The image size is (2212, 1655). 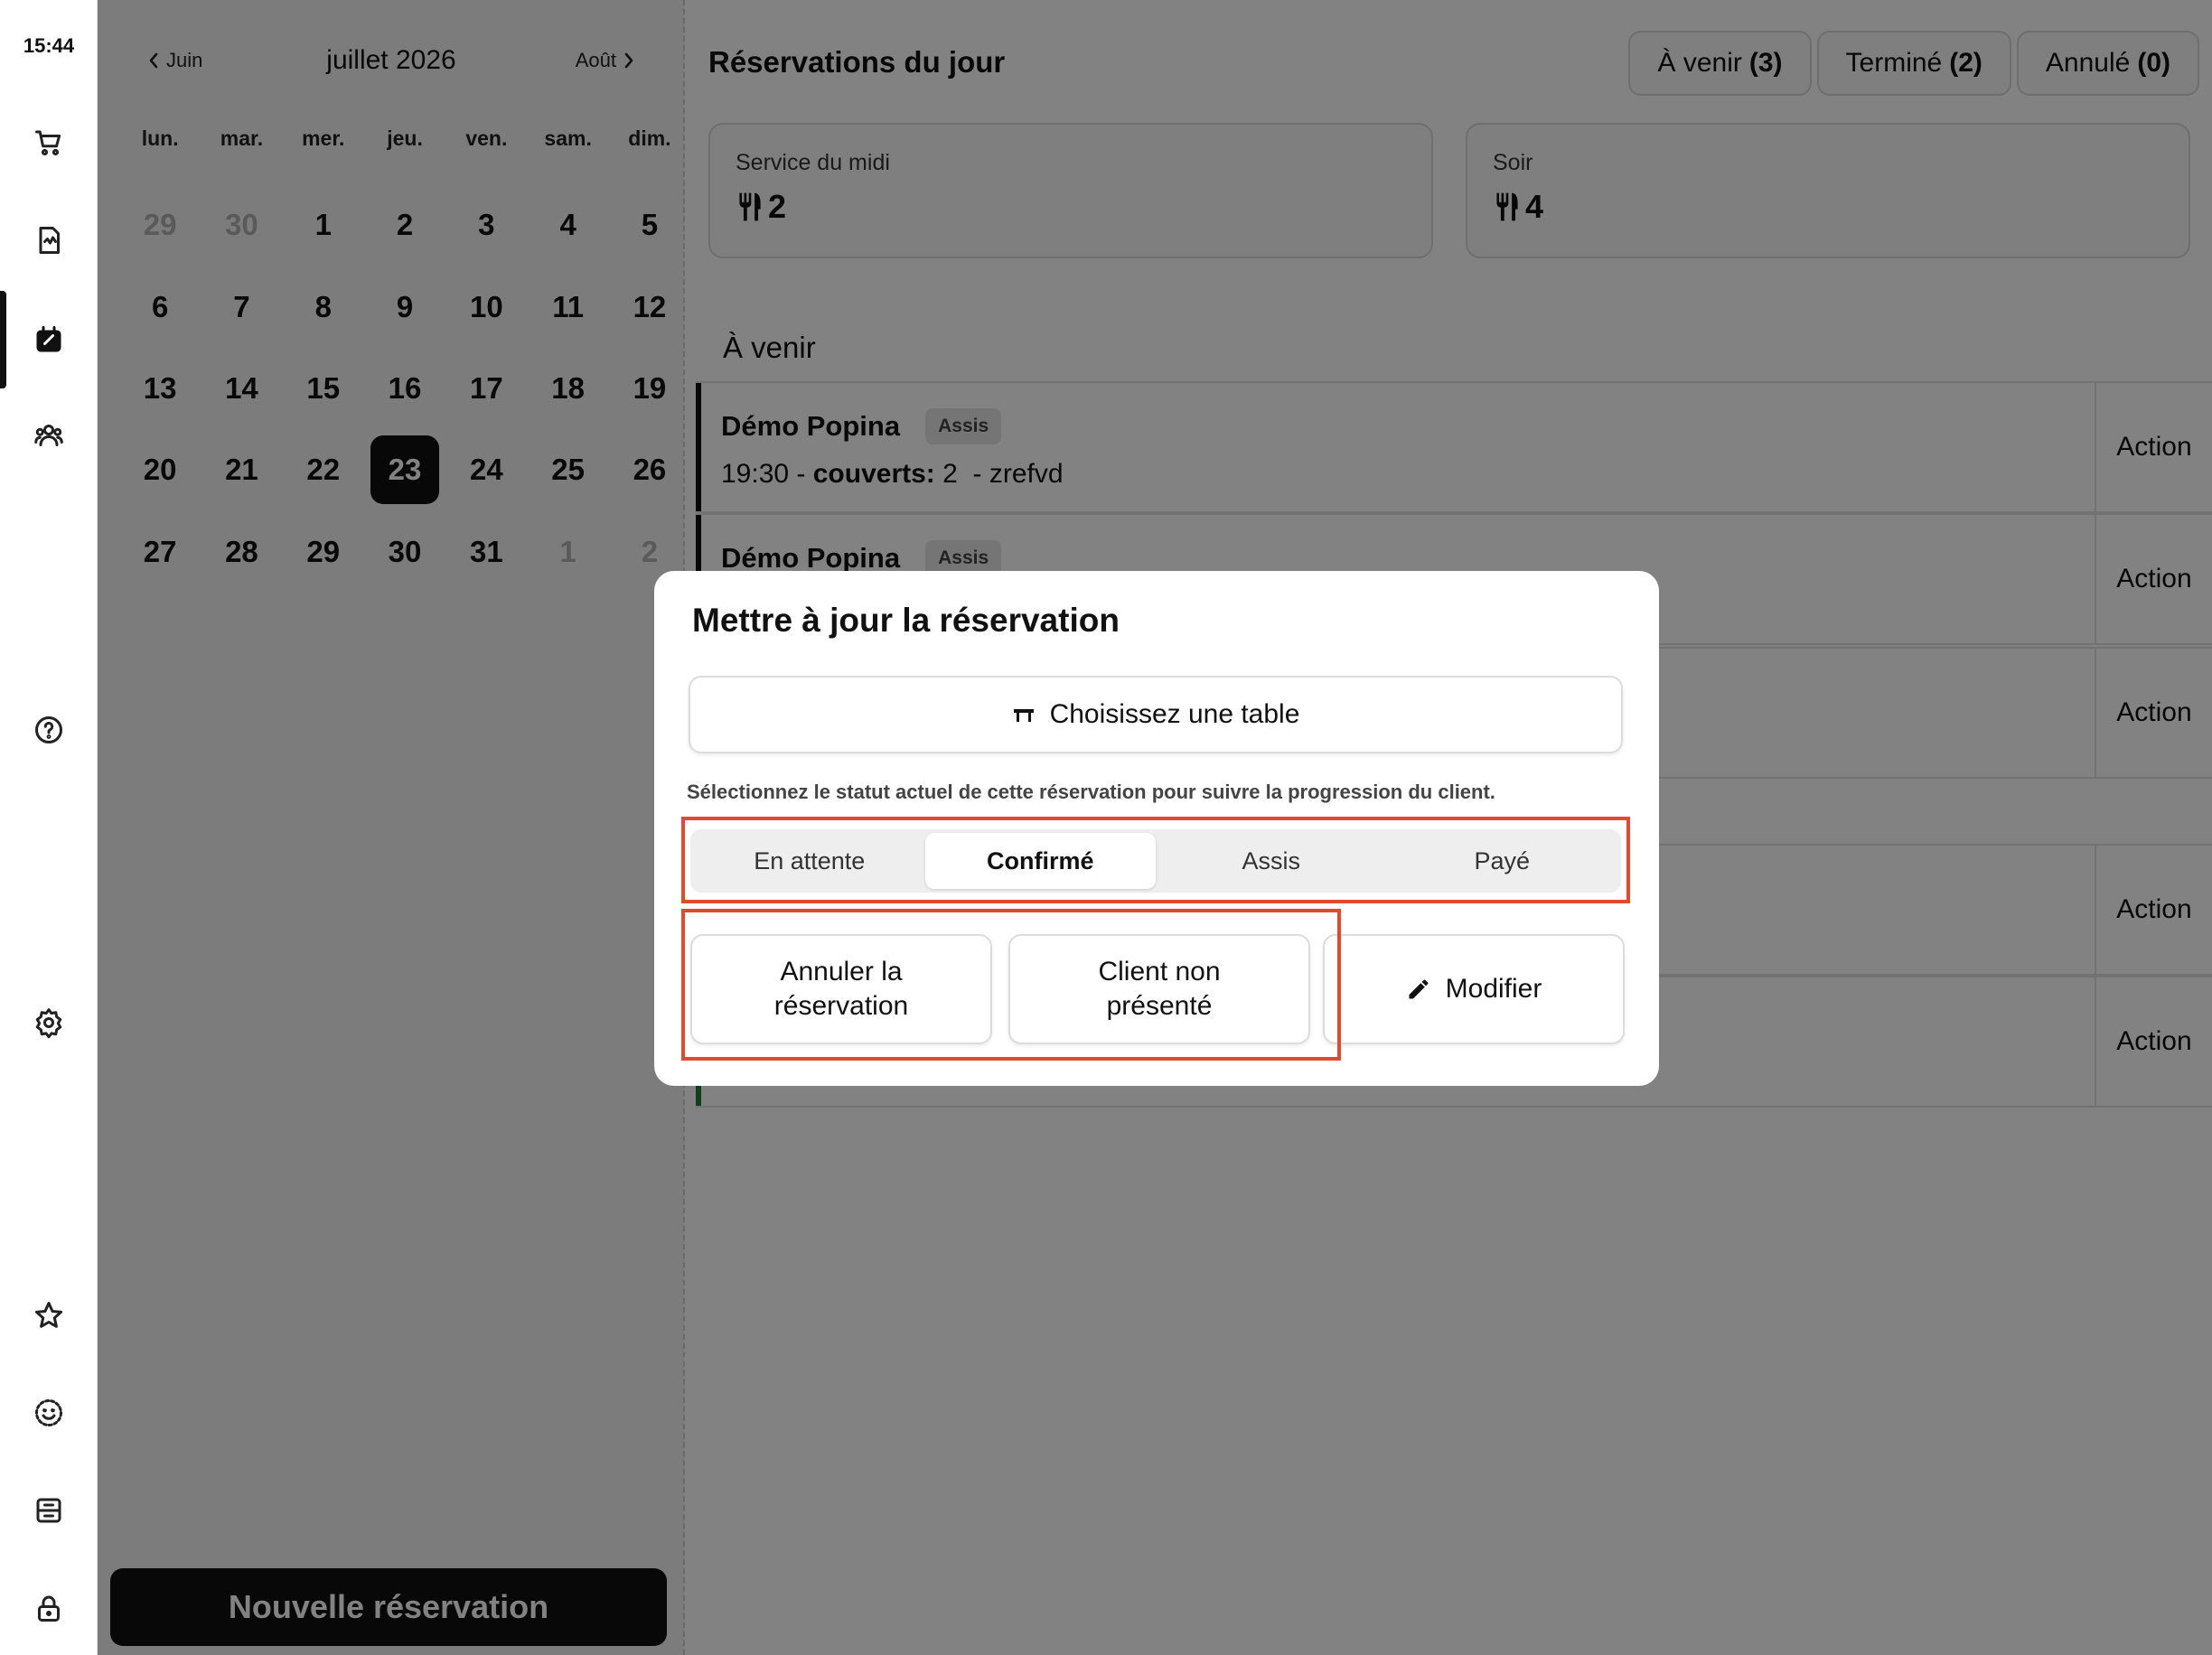 I want to click on choose-table-button: Choisissez une table, so click(x=1156, y=714).